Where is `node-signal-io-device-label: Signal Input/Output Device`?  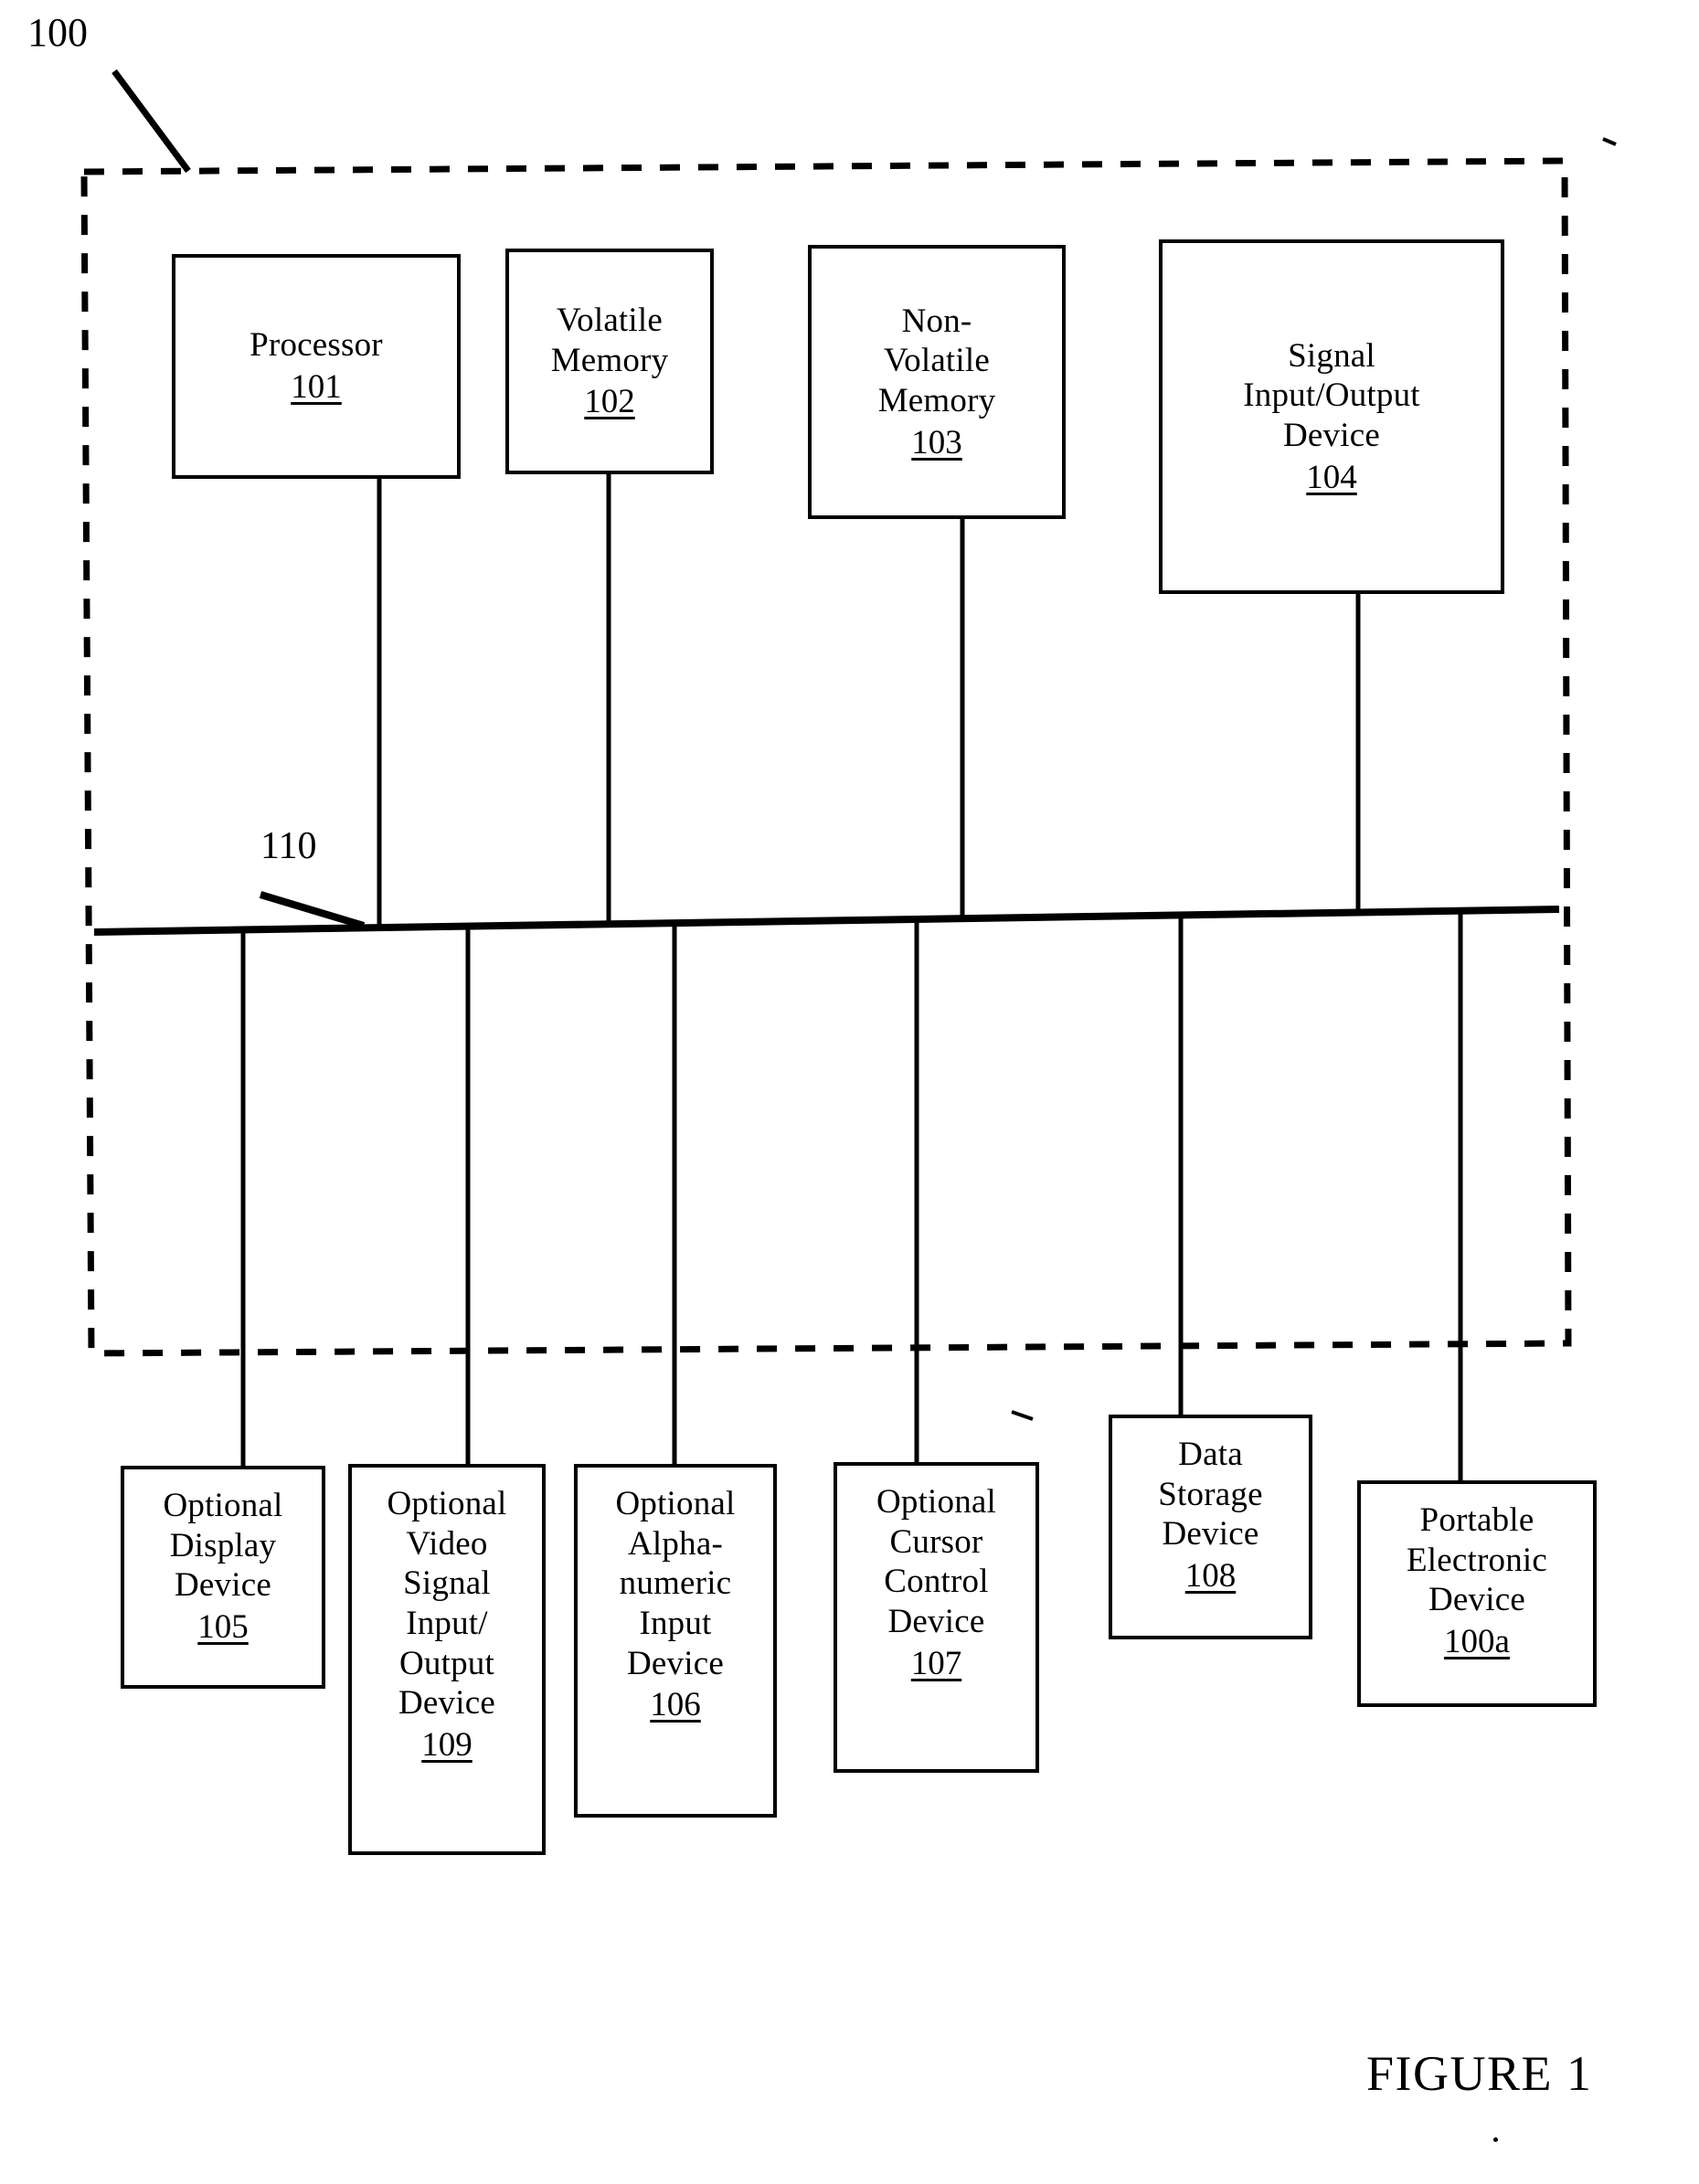 node-signal-io-device-label: Signal Input/Output Device is located at coordinates (1332, 395).